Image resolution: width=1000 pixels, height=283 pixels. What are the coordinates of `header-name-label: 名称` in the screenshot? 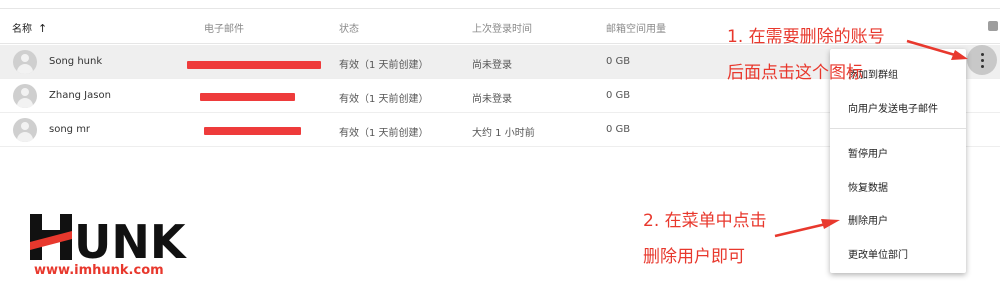 It's located at (22, 29).